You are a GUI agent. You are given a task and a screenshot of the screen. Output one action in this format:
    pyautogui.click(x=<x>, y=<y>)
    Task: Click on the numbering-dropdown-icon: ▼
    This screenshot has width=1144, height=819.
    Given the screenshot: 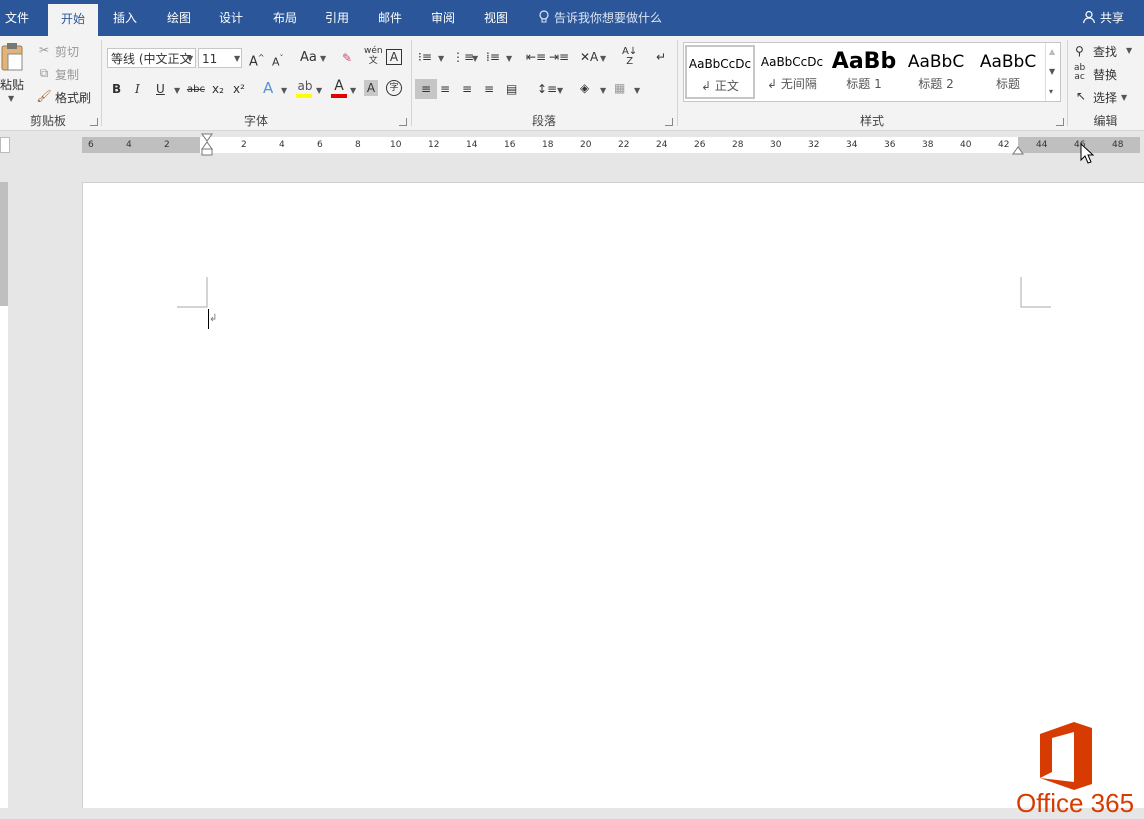 What is the action you would take?
    pyautogui.click(x=475, y=58)
    